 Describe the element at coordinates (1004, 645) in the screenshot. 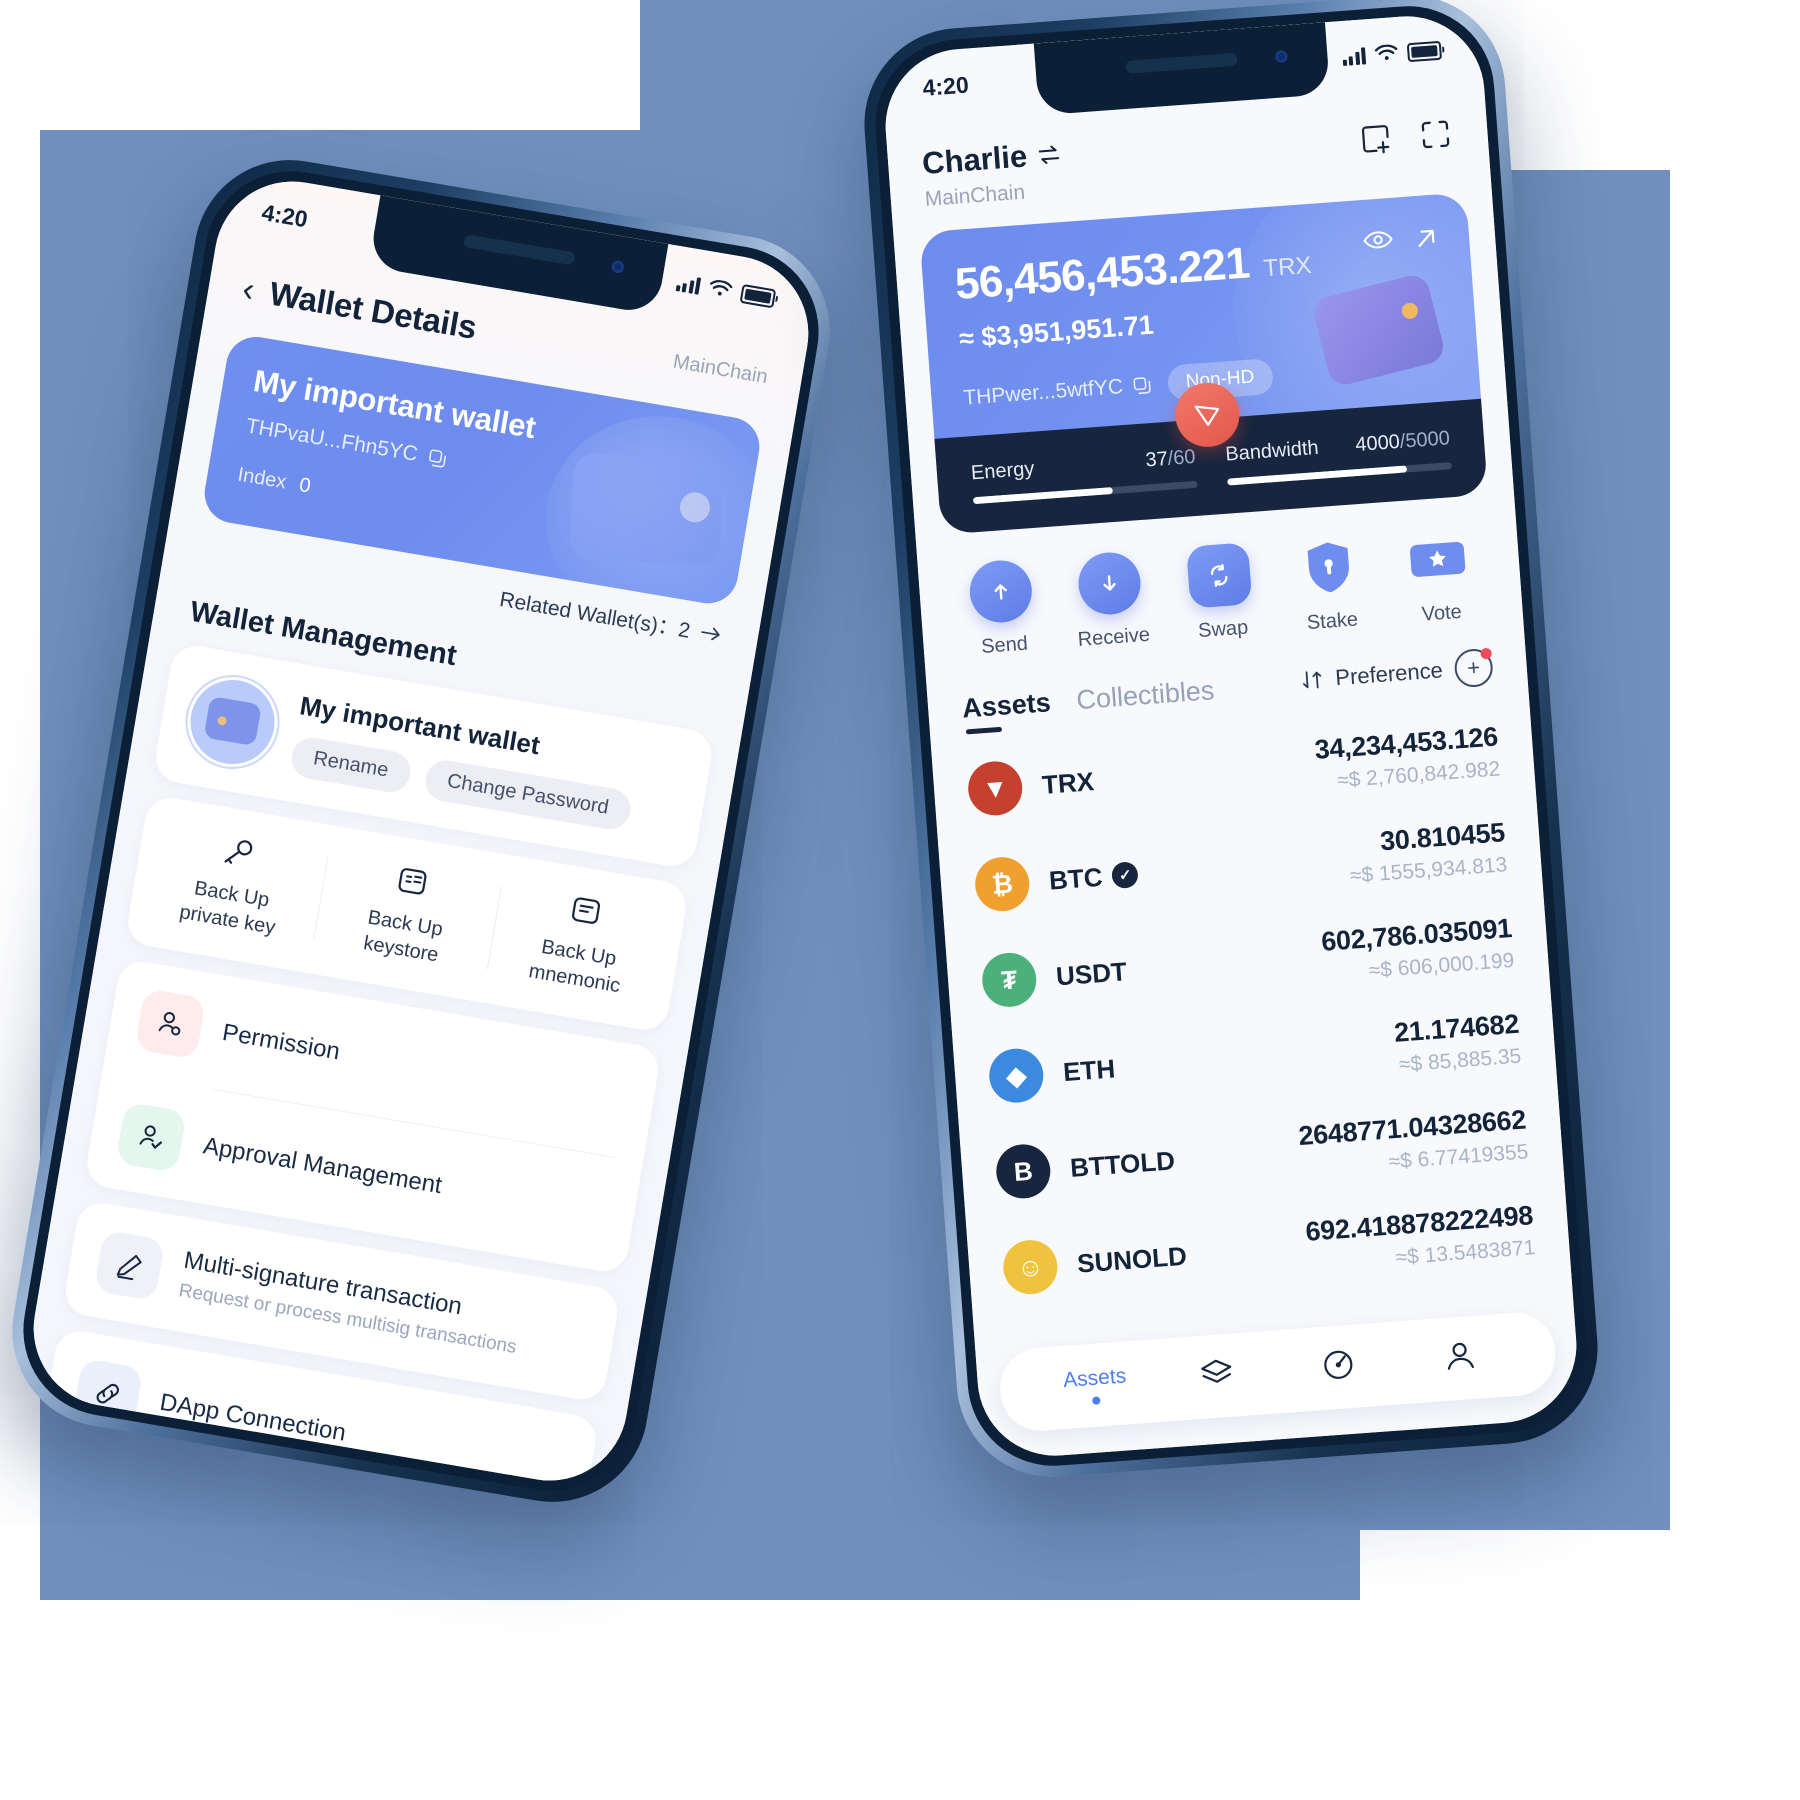

I see `action-label-send: Send` at that location.